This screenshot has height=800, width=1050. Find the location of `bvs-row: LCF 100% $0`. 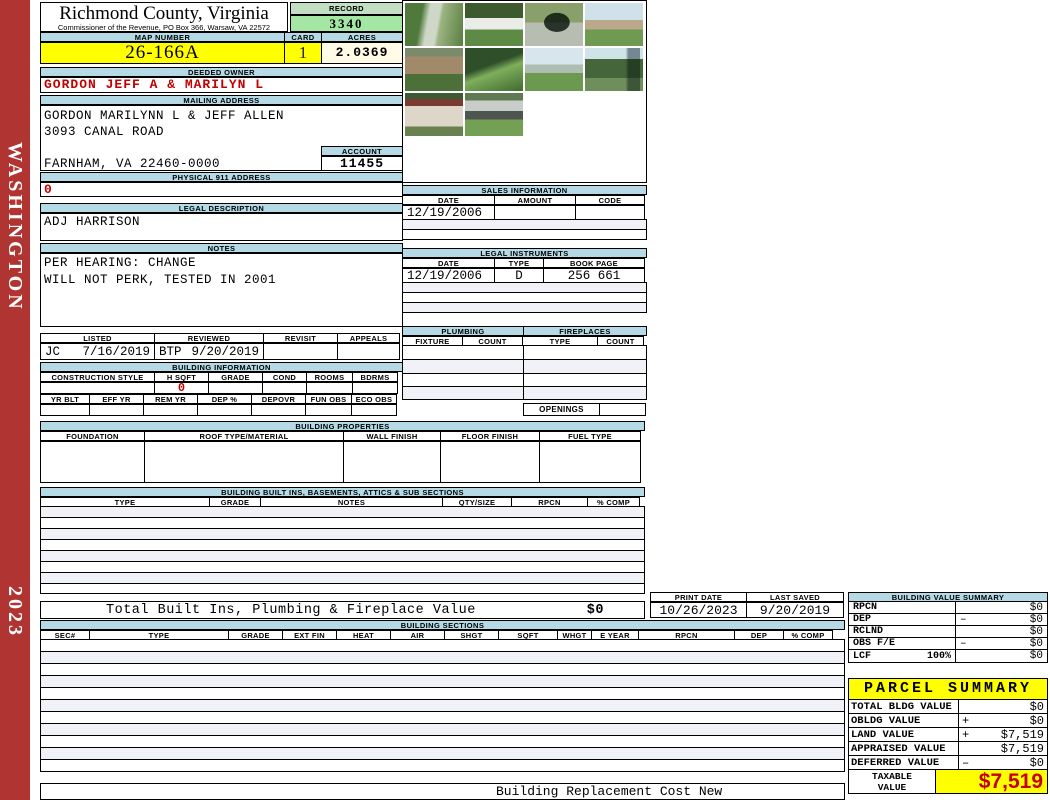

bvs-row: LCF 100% $0 is located at coordinates (948, 656).